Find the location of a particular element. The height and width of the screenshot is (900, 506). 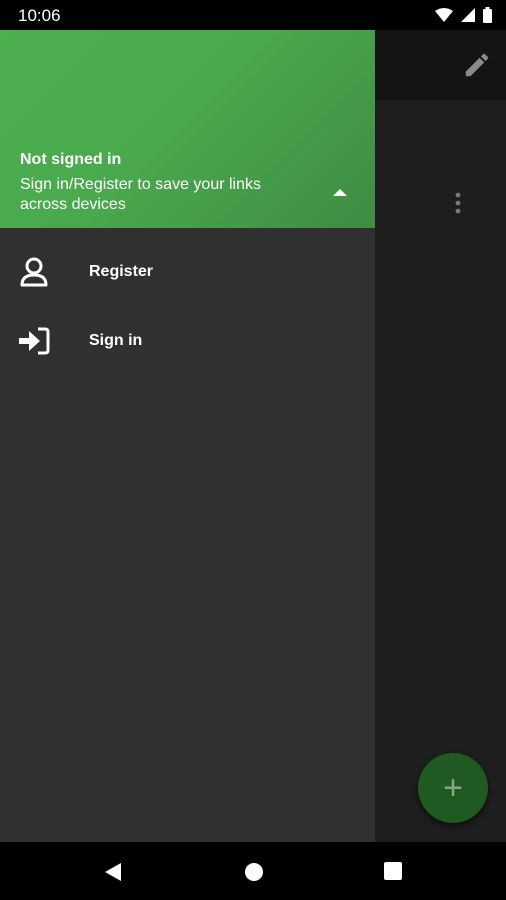

drawer-item-label: Register is located at coordinates (121, 271).